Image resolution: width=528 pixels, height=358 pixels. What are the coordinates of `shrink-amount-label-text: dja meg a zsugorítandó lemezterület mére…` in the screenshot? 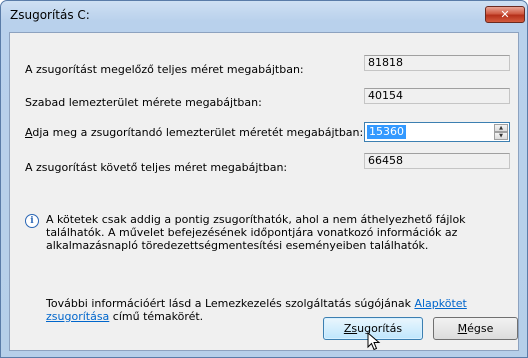 It's located at (198, 132).